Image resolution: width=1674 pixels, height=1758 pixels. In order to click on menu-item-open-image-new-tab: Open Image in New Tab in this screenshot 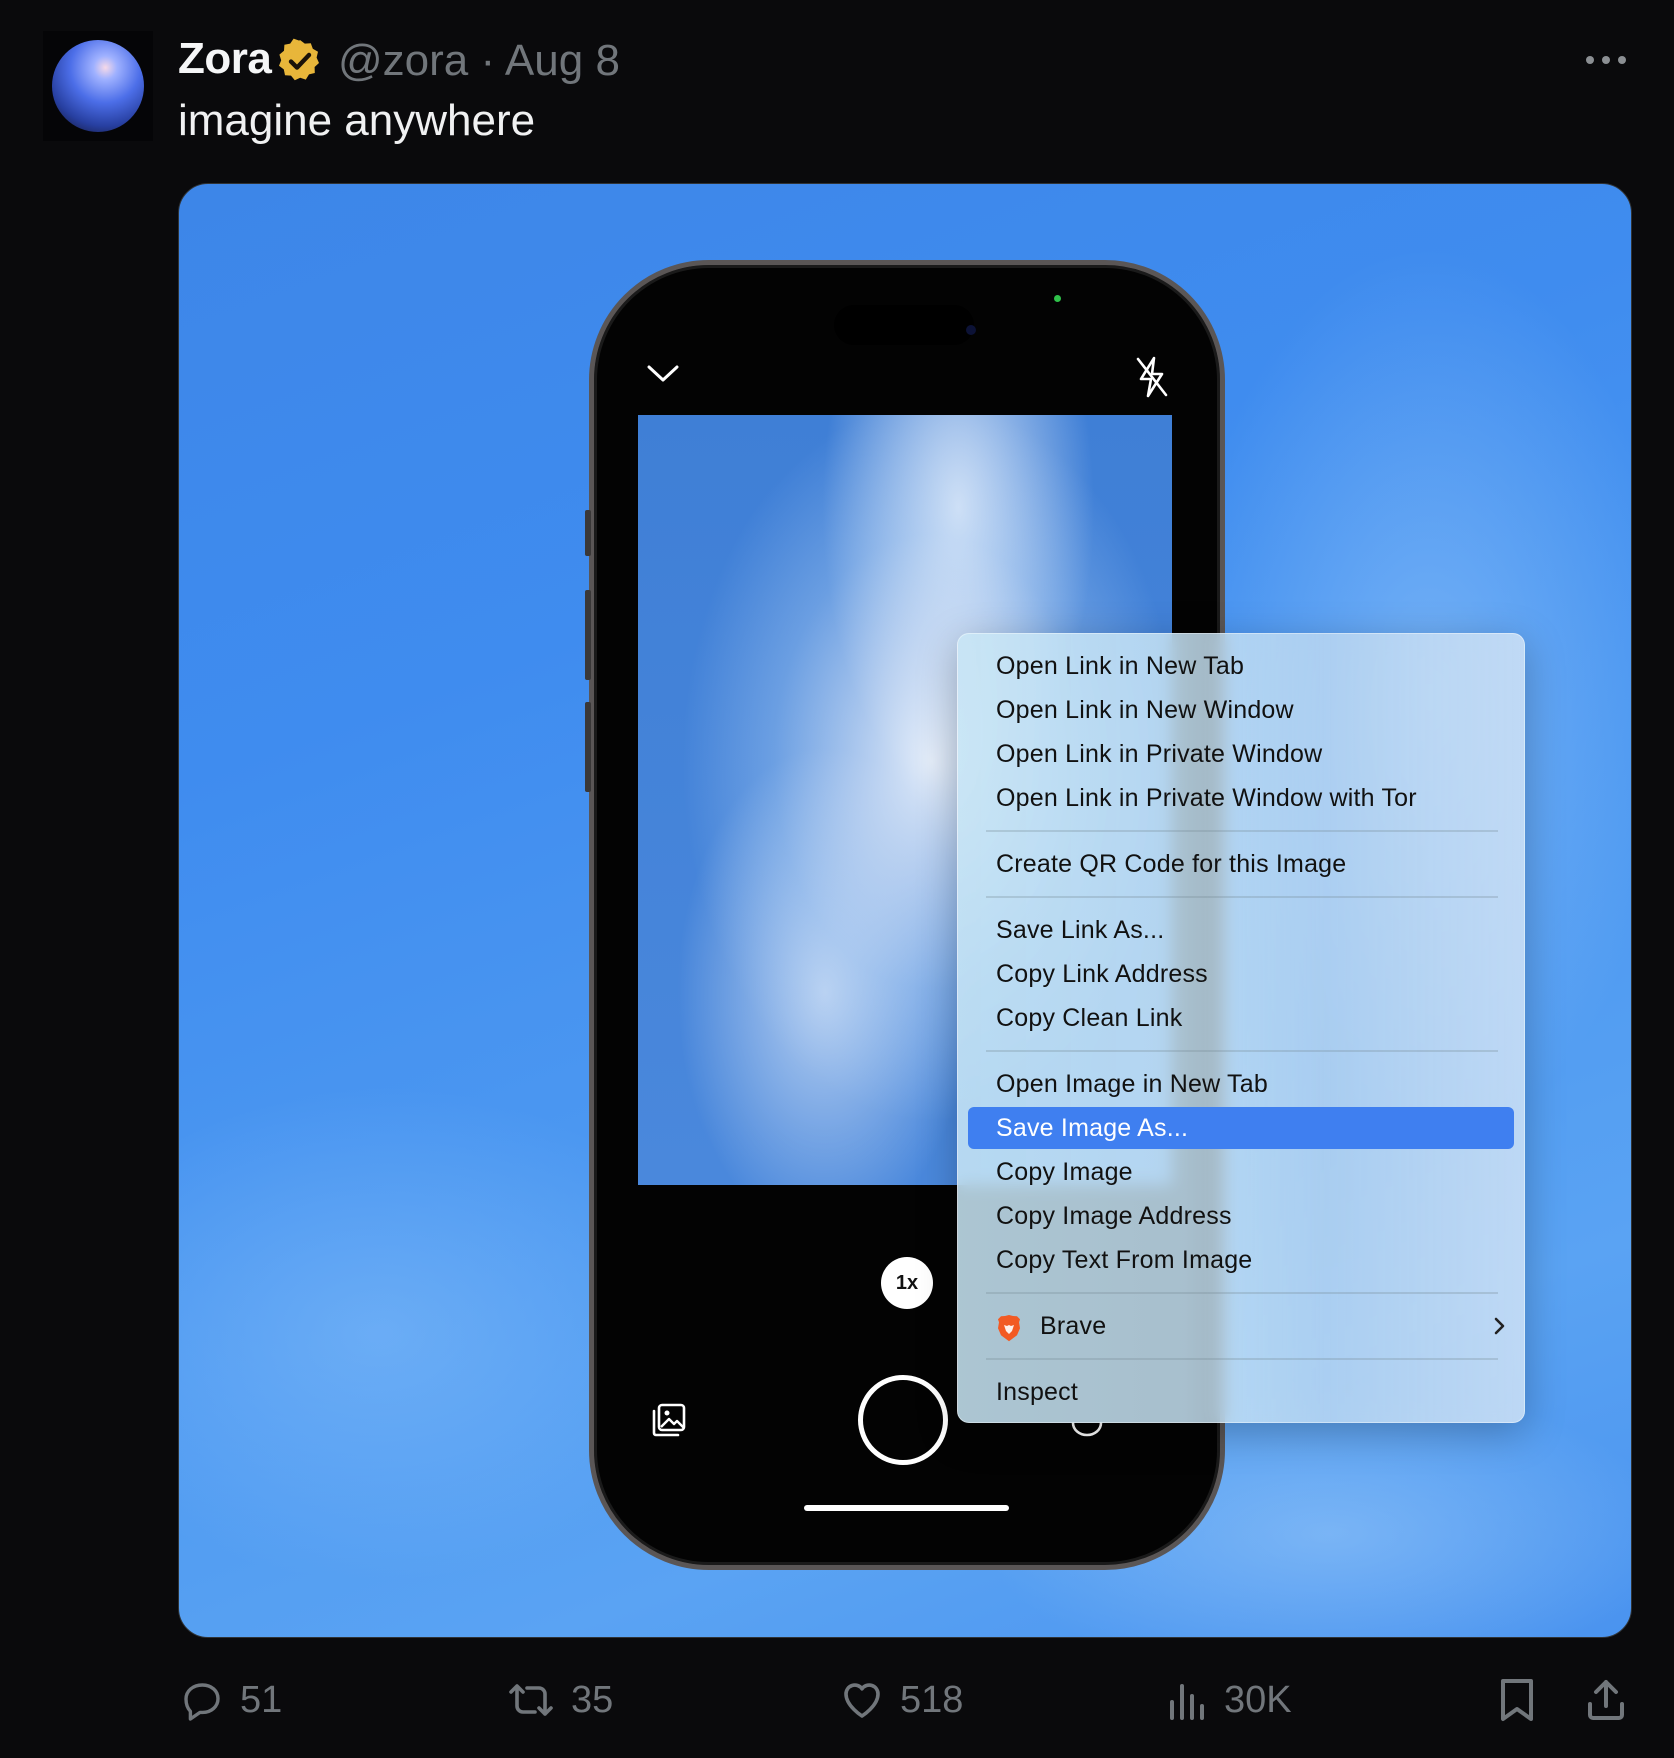, I will do `click(1241, 1084)`.